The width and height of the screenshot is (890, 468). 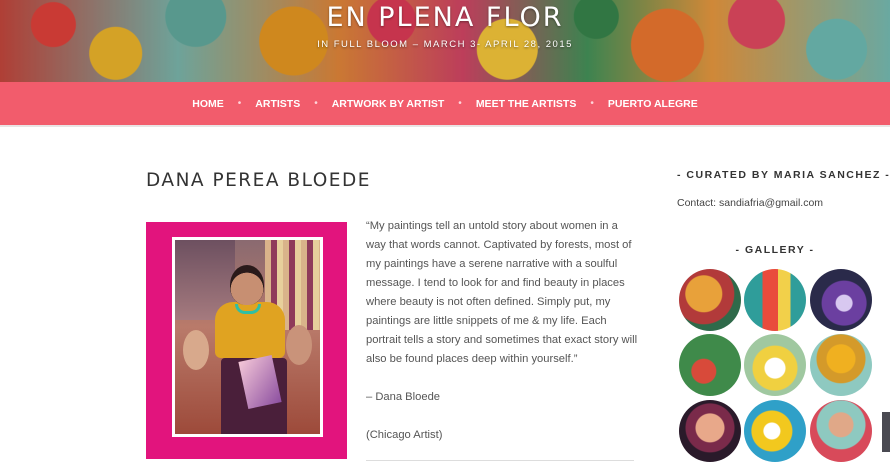 I want to click on nav-item-artwork-by-artist: ARTWORK BY ARTIST, so click(x=388, y=104).